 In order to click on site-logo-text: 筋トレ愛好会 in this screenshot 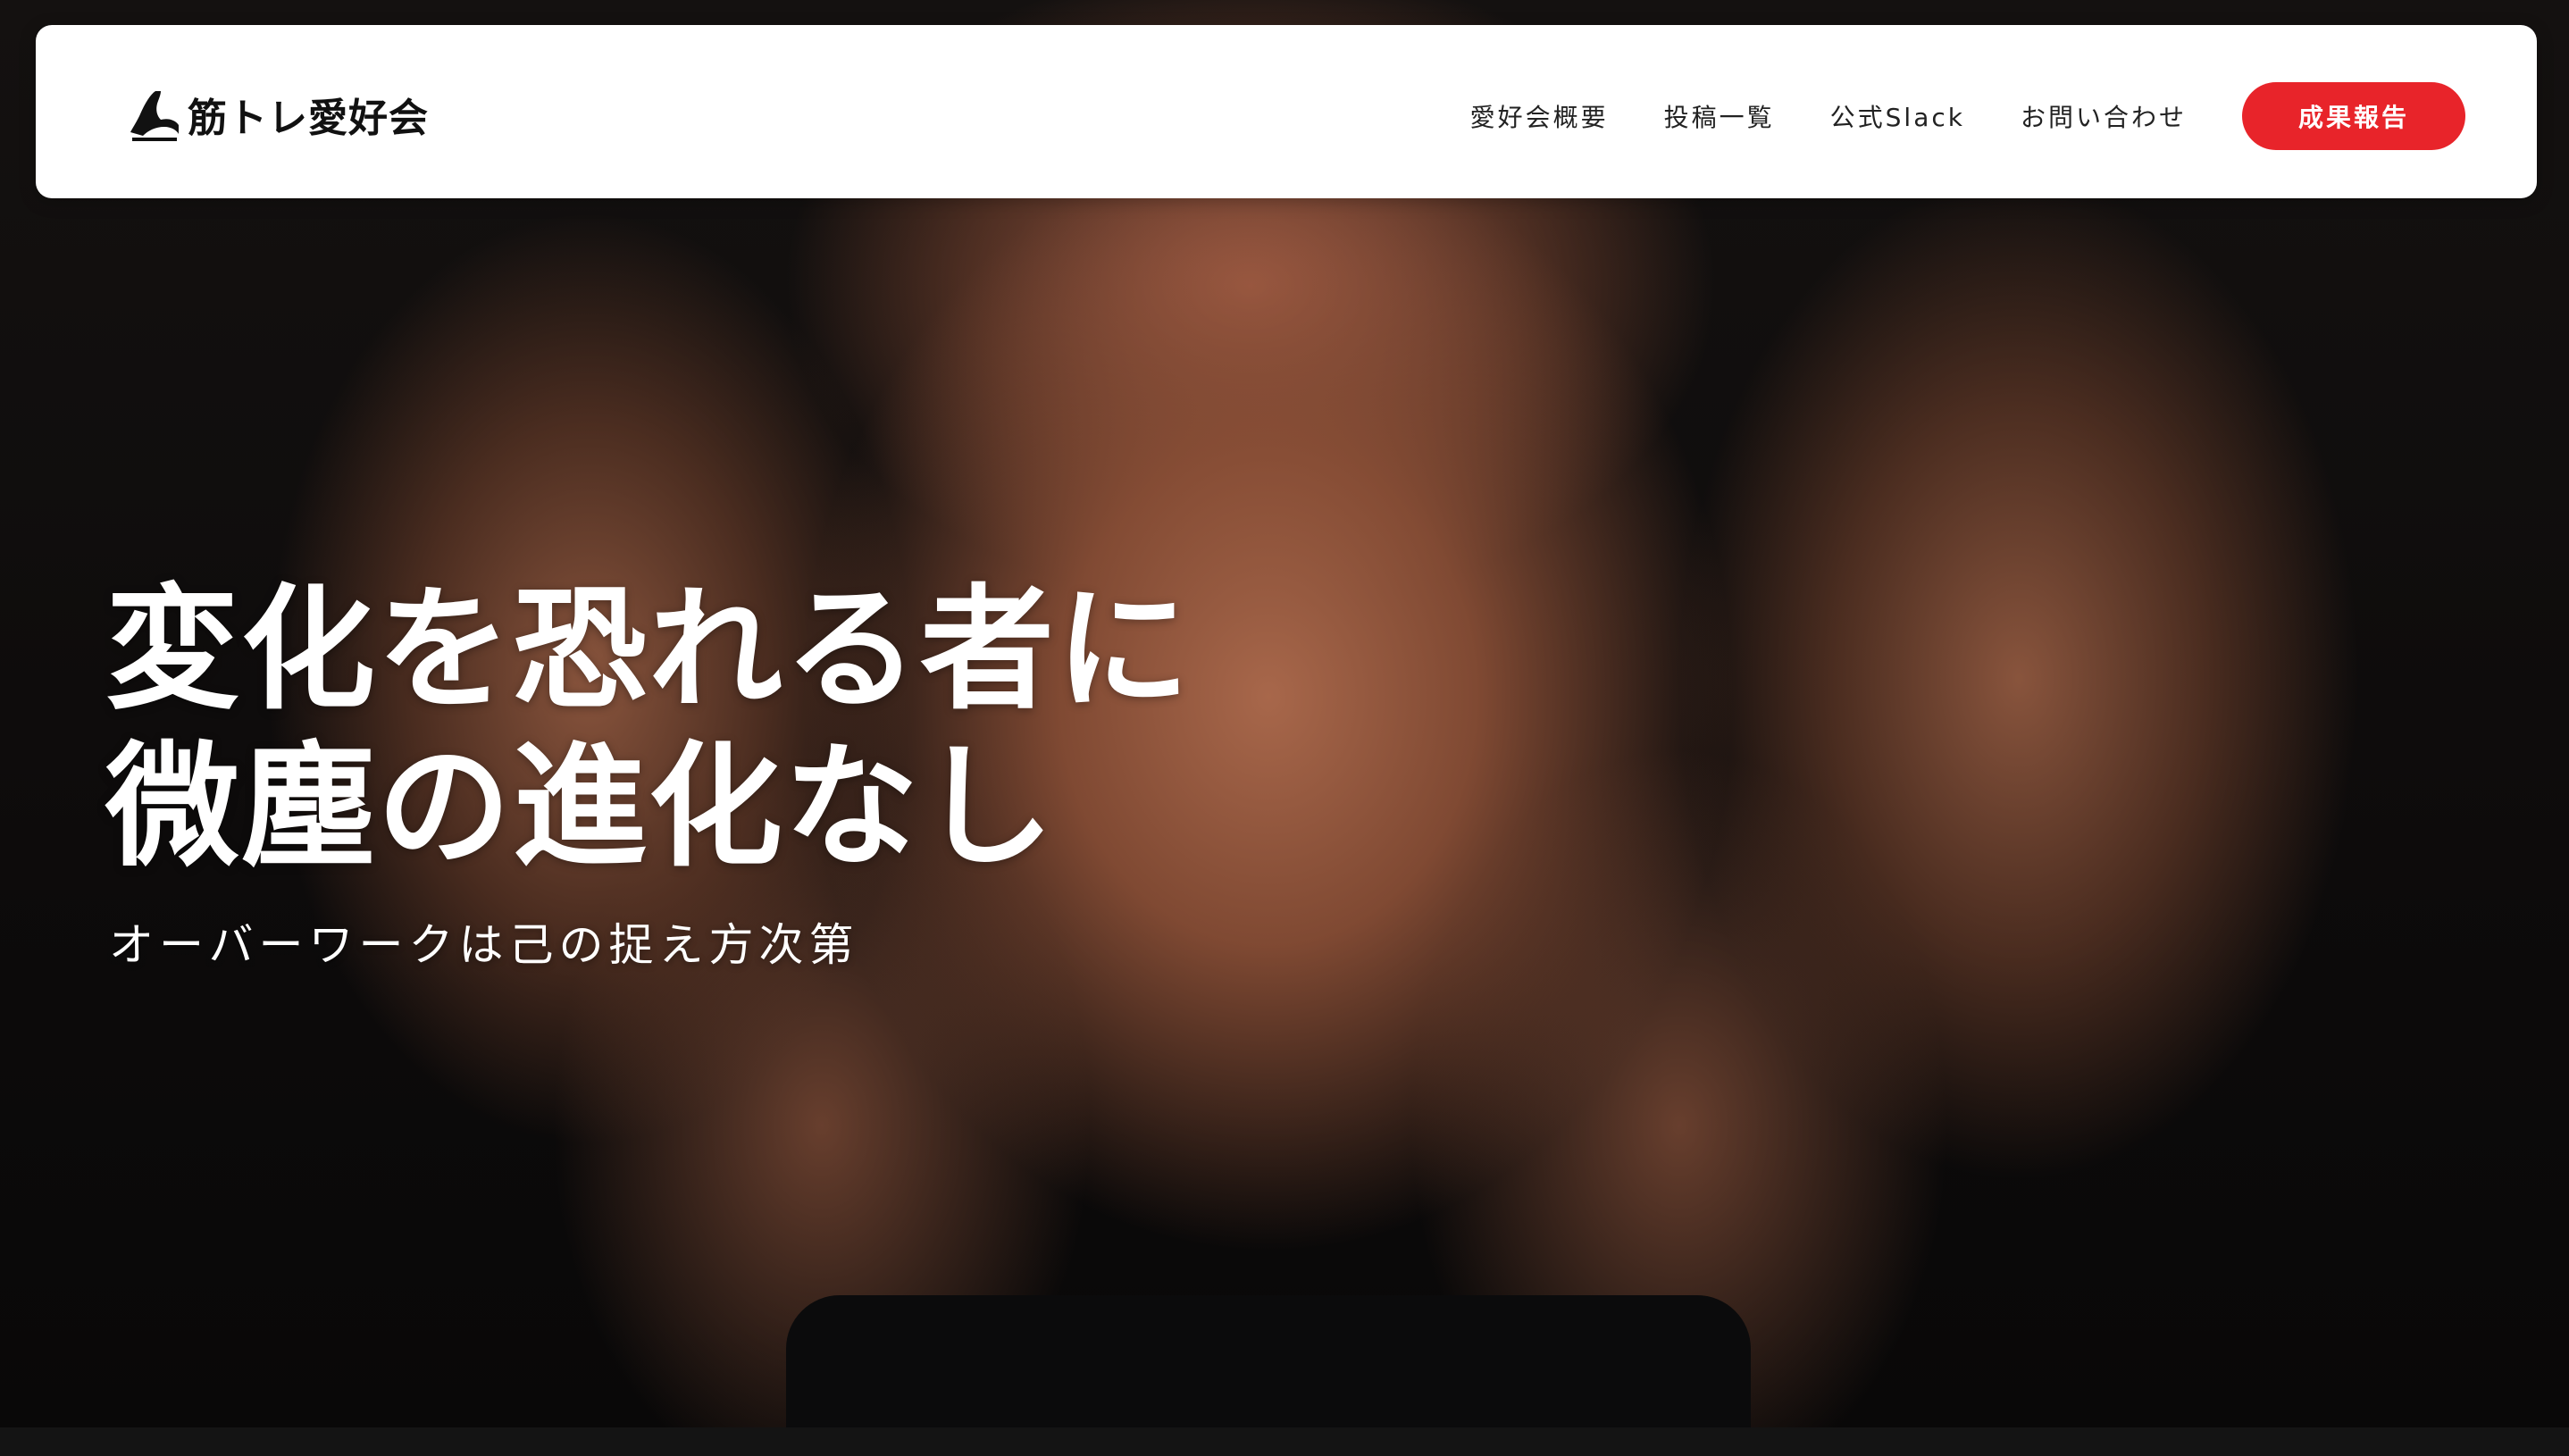, I will do `click(308, 118)`.